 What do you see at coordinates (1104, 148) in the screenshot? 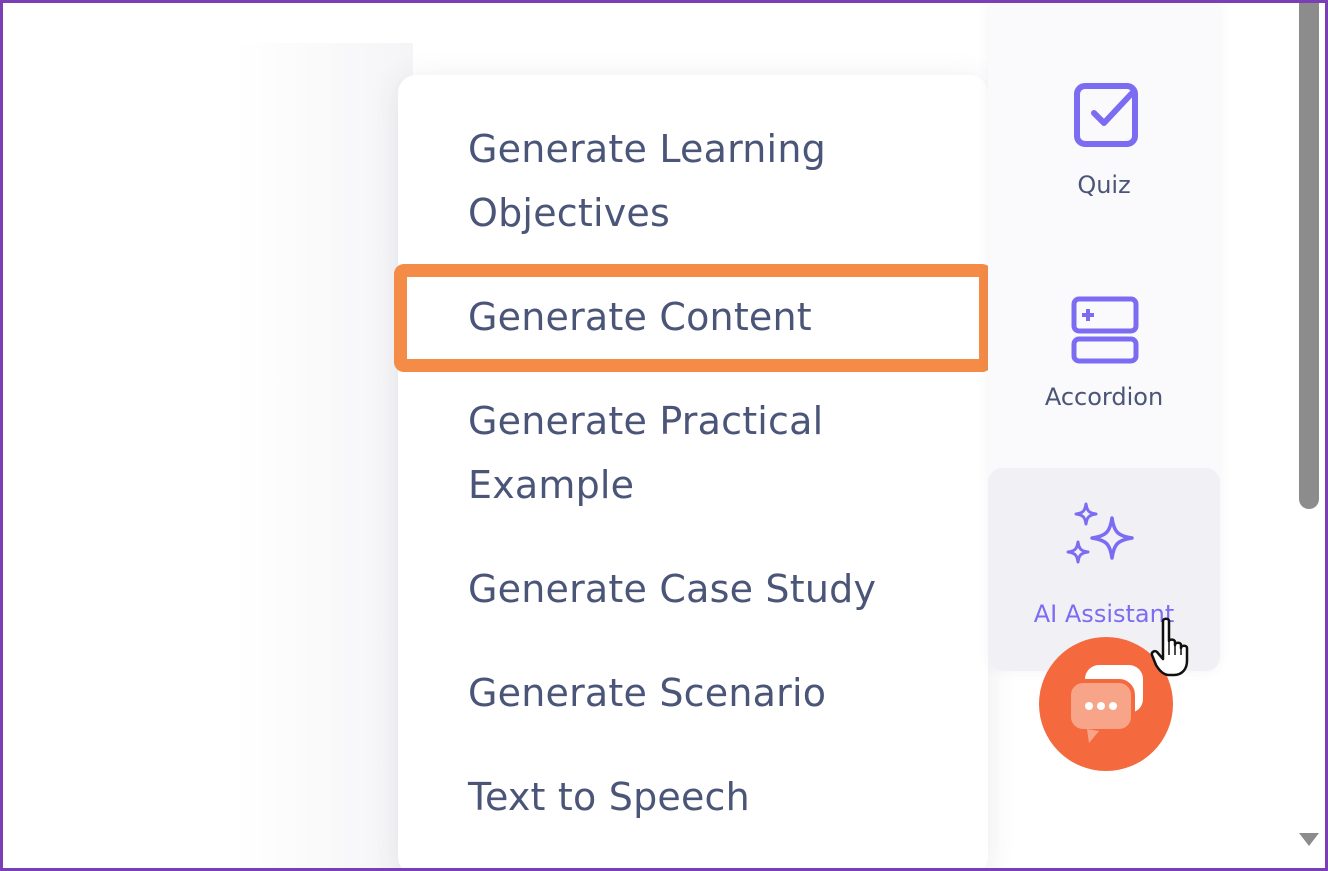
I see `panel-item-quiz: Quiz` at bounding box center [1104, 148].